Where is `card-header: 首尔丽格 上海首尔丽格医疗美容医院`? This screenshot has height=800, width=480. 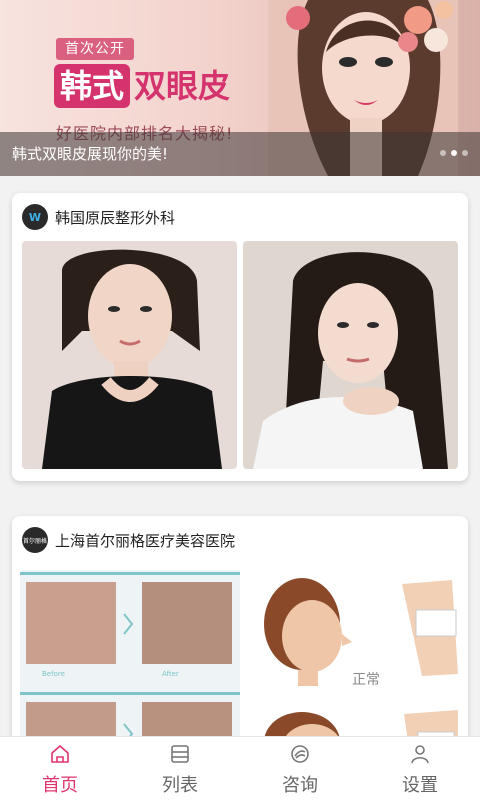 card-header: 首尔丽格 上海首尔丽格医疗美容医院 is located at coordinates (240, 540).